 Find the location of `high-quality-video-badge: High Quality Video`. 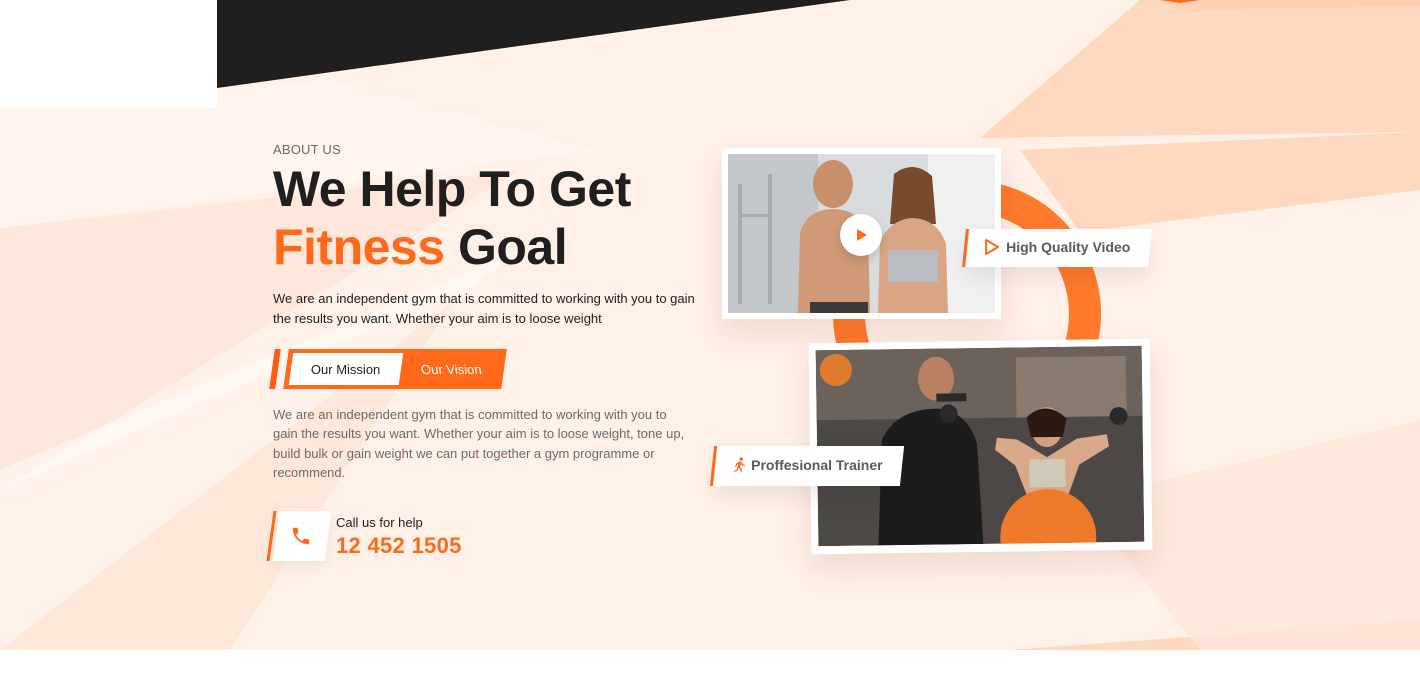

high-quality-video-badge: High Quality Video is located at coordinates (1057, 248).